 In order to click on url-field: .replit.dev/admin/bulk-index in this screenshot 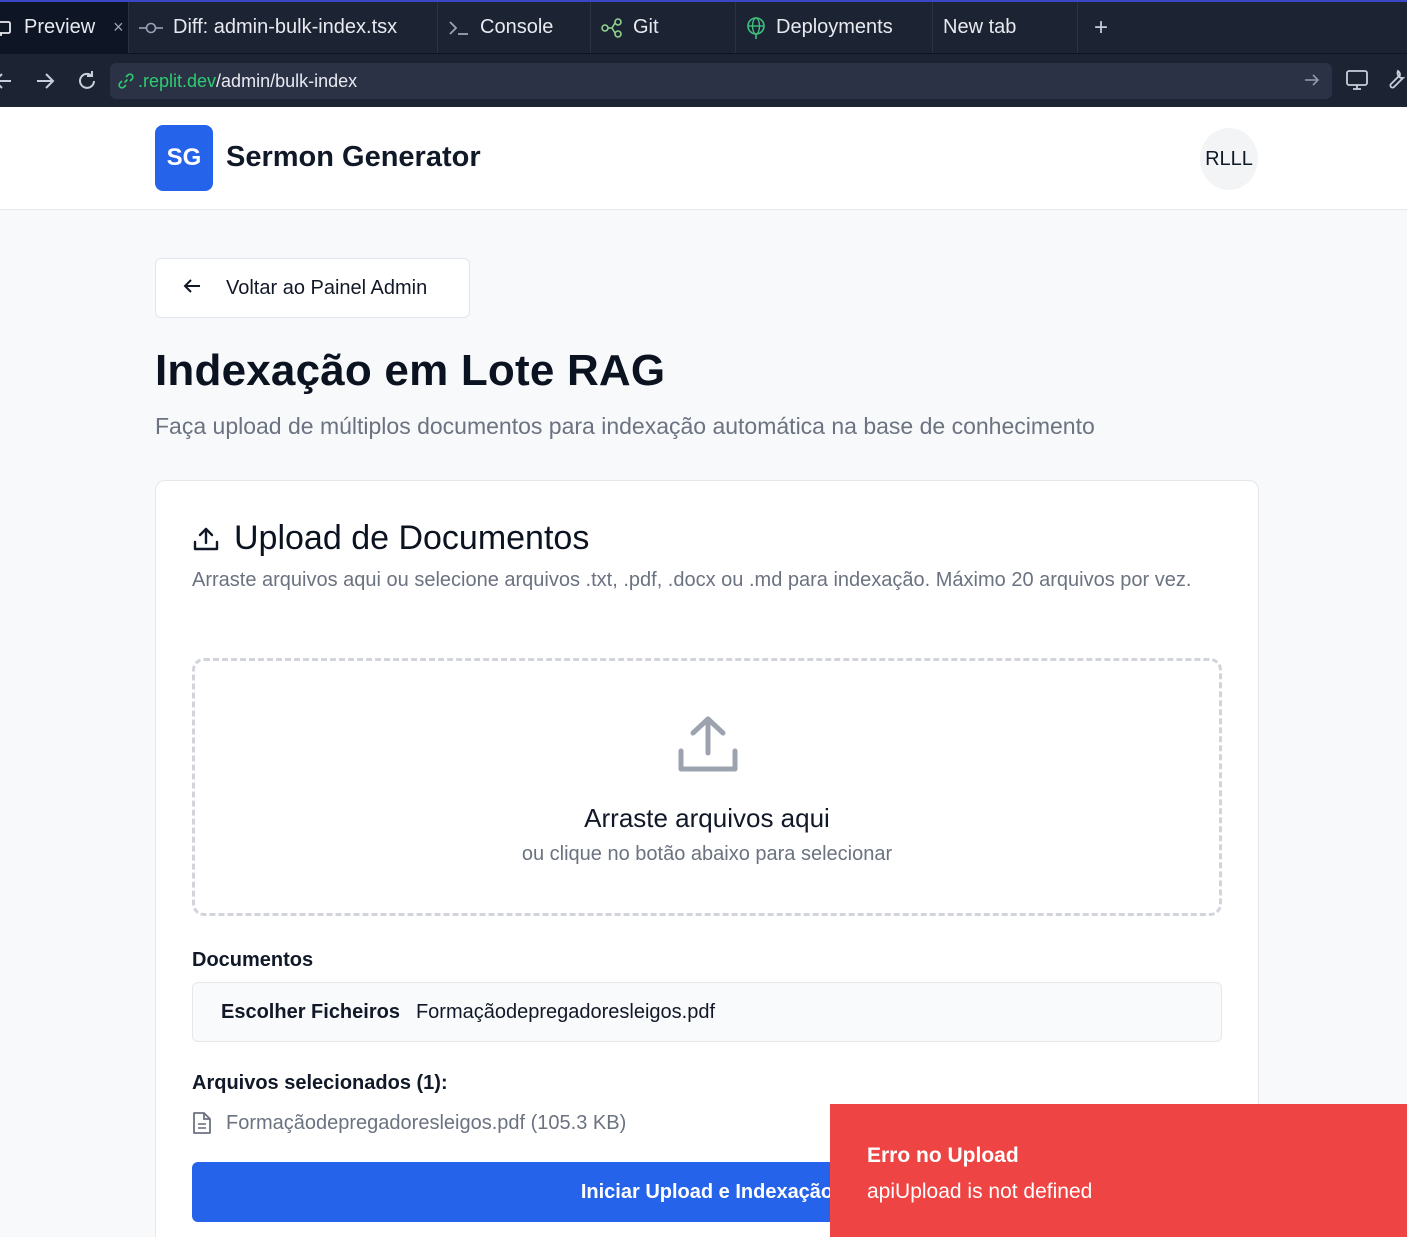, I will do `click(721, 81)`.